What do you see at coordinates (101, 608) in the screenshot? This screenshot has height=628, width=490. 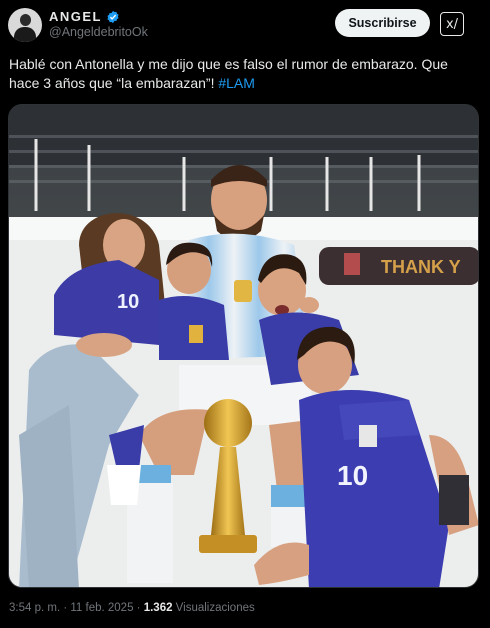 I see `tweet-date: 11 feb. 2025` at bounding box center [101, 608].